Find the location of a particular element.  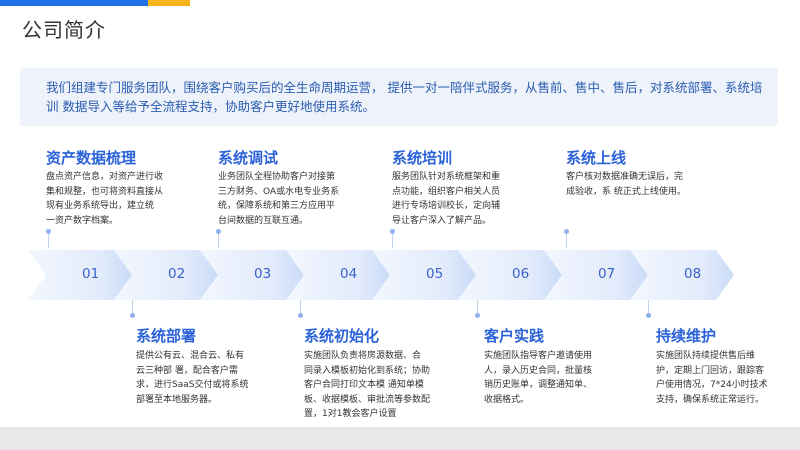

stage-description-line: 求，进行SaaS交付或将系统 is located at coordinates (192, 385).